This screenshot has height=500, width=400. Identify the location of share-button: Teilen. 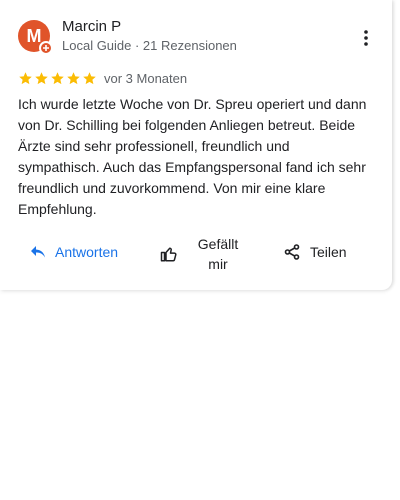
(315, 252).